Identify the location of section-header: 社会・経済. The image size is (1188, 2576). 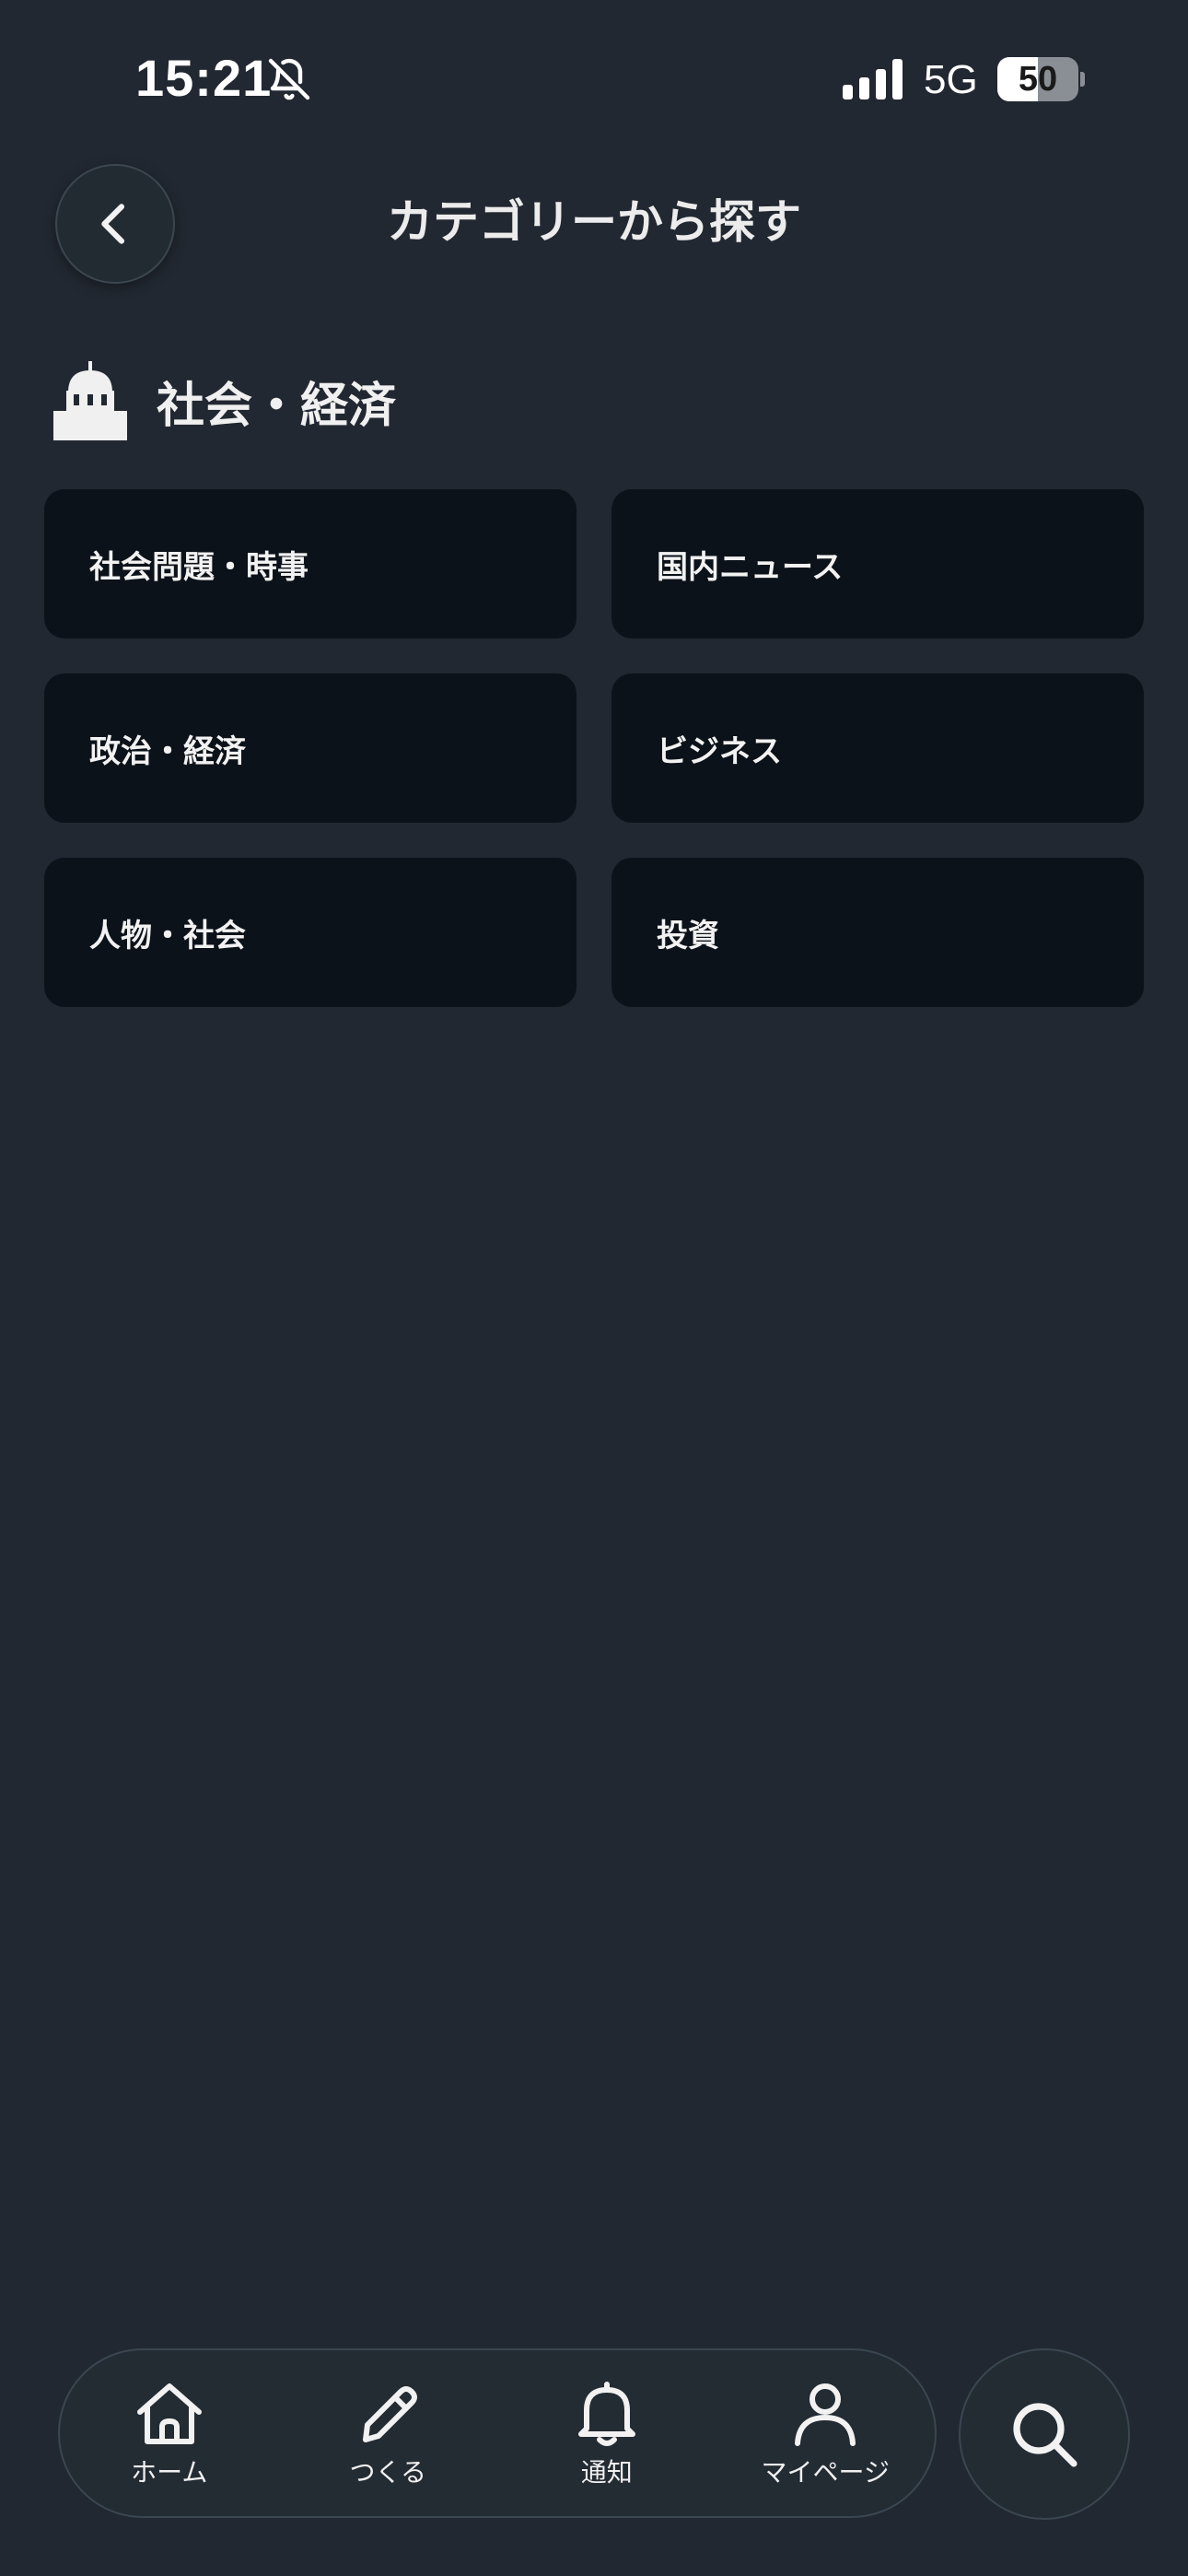
(224, 400).